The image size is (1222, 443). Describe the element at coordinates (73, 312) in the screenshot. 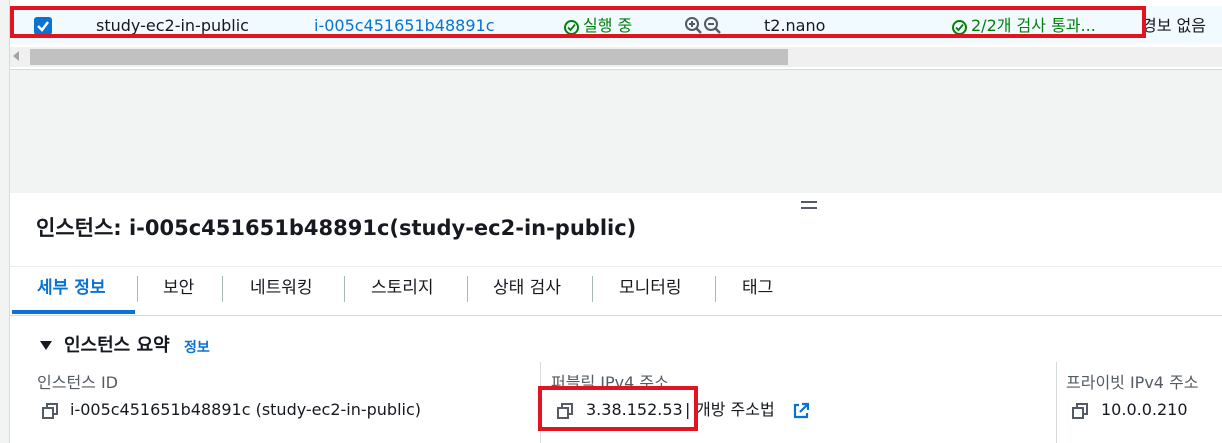

I see `active-tab-indicator` at that location.